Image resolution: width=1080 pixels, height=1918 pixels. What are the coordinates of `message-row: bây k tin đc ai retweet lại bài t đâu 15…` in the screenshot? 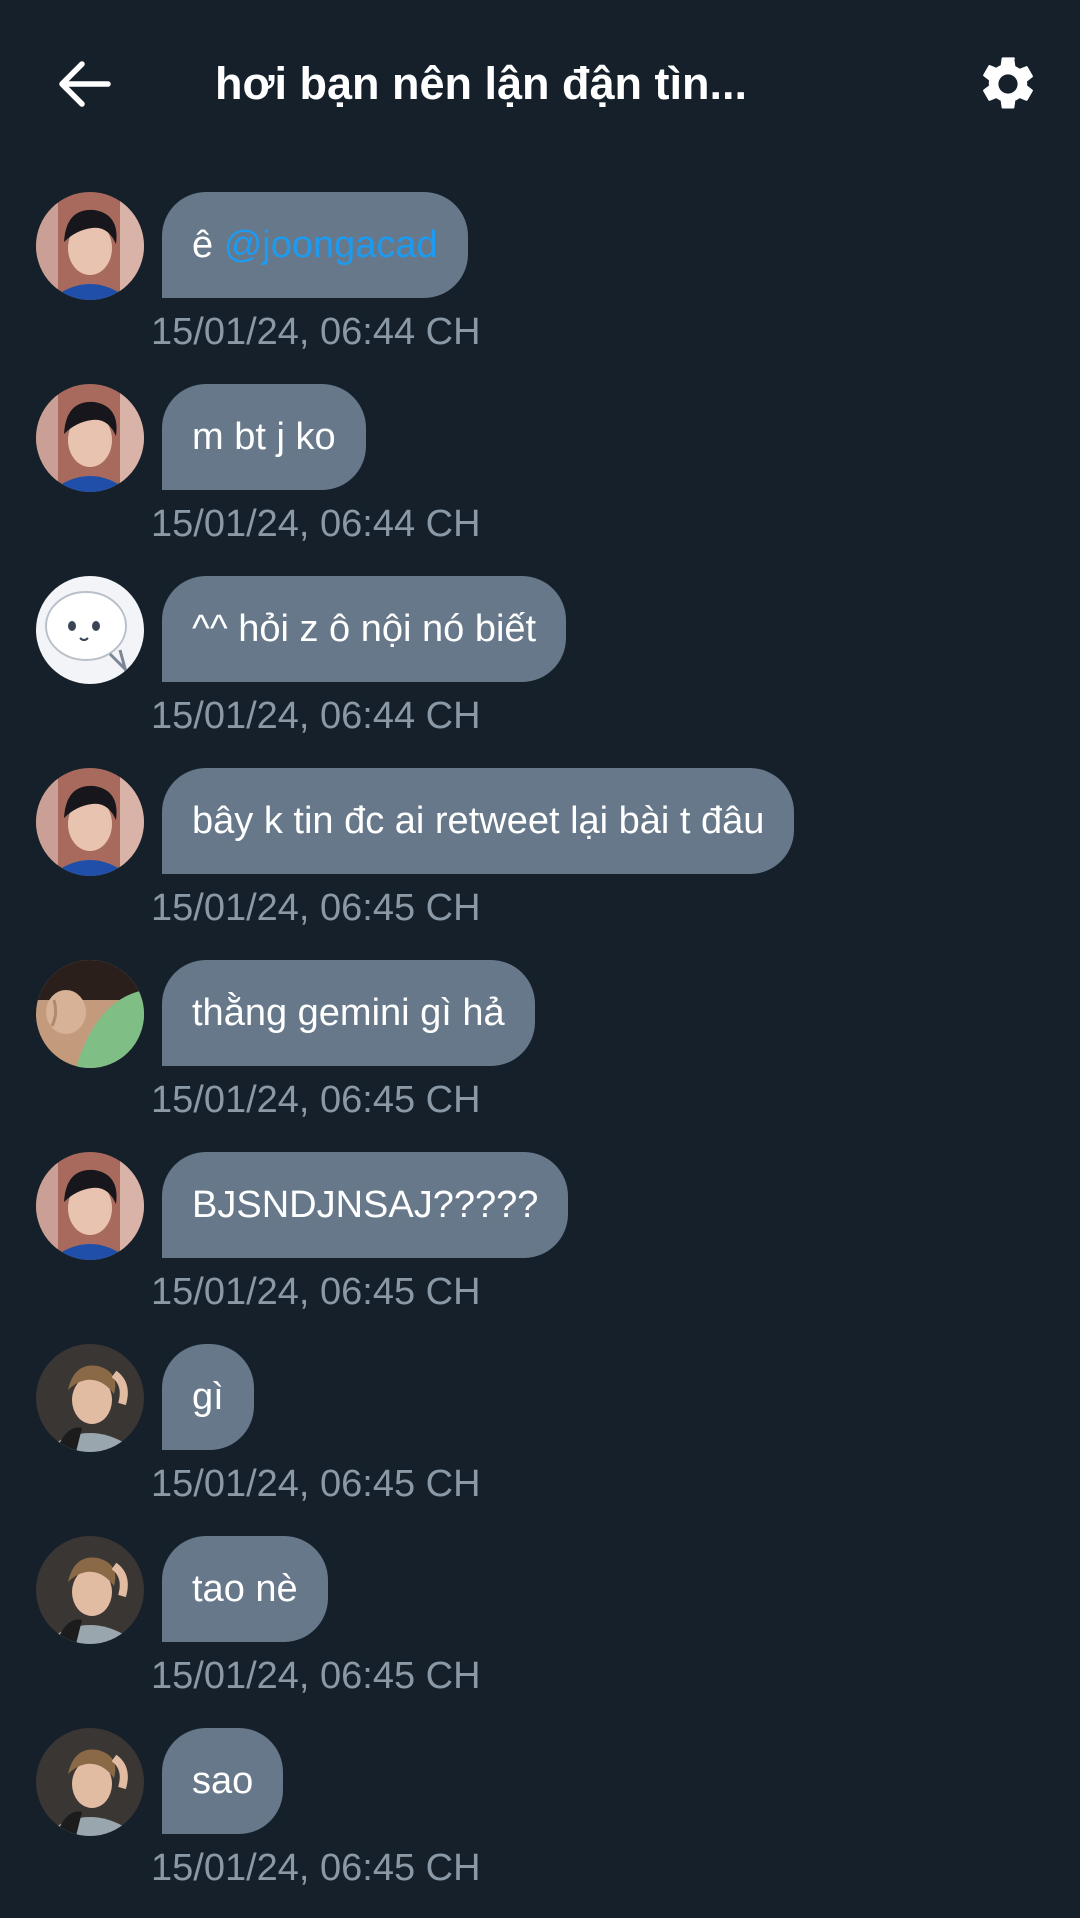 It's located at (540, 862).